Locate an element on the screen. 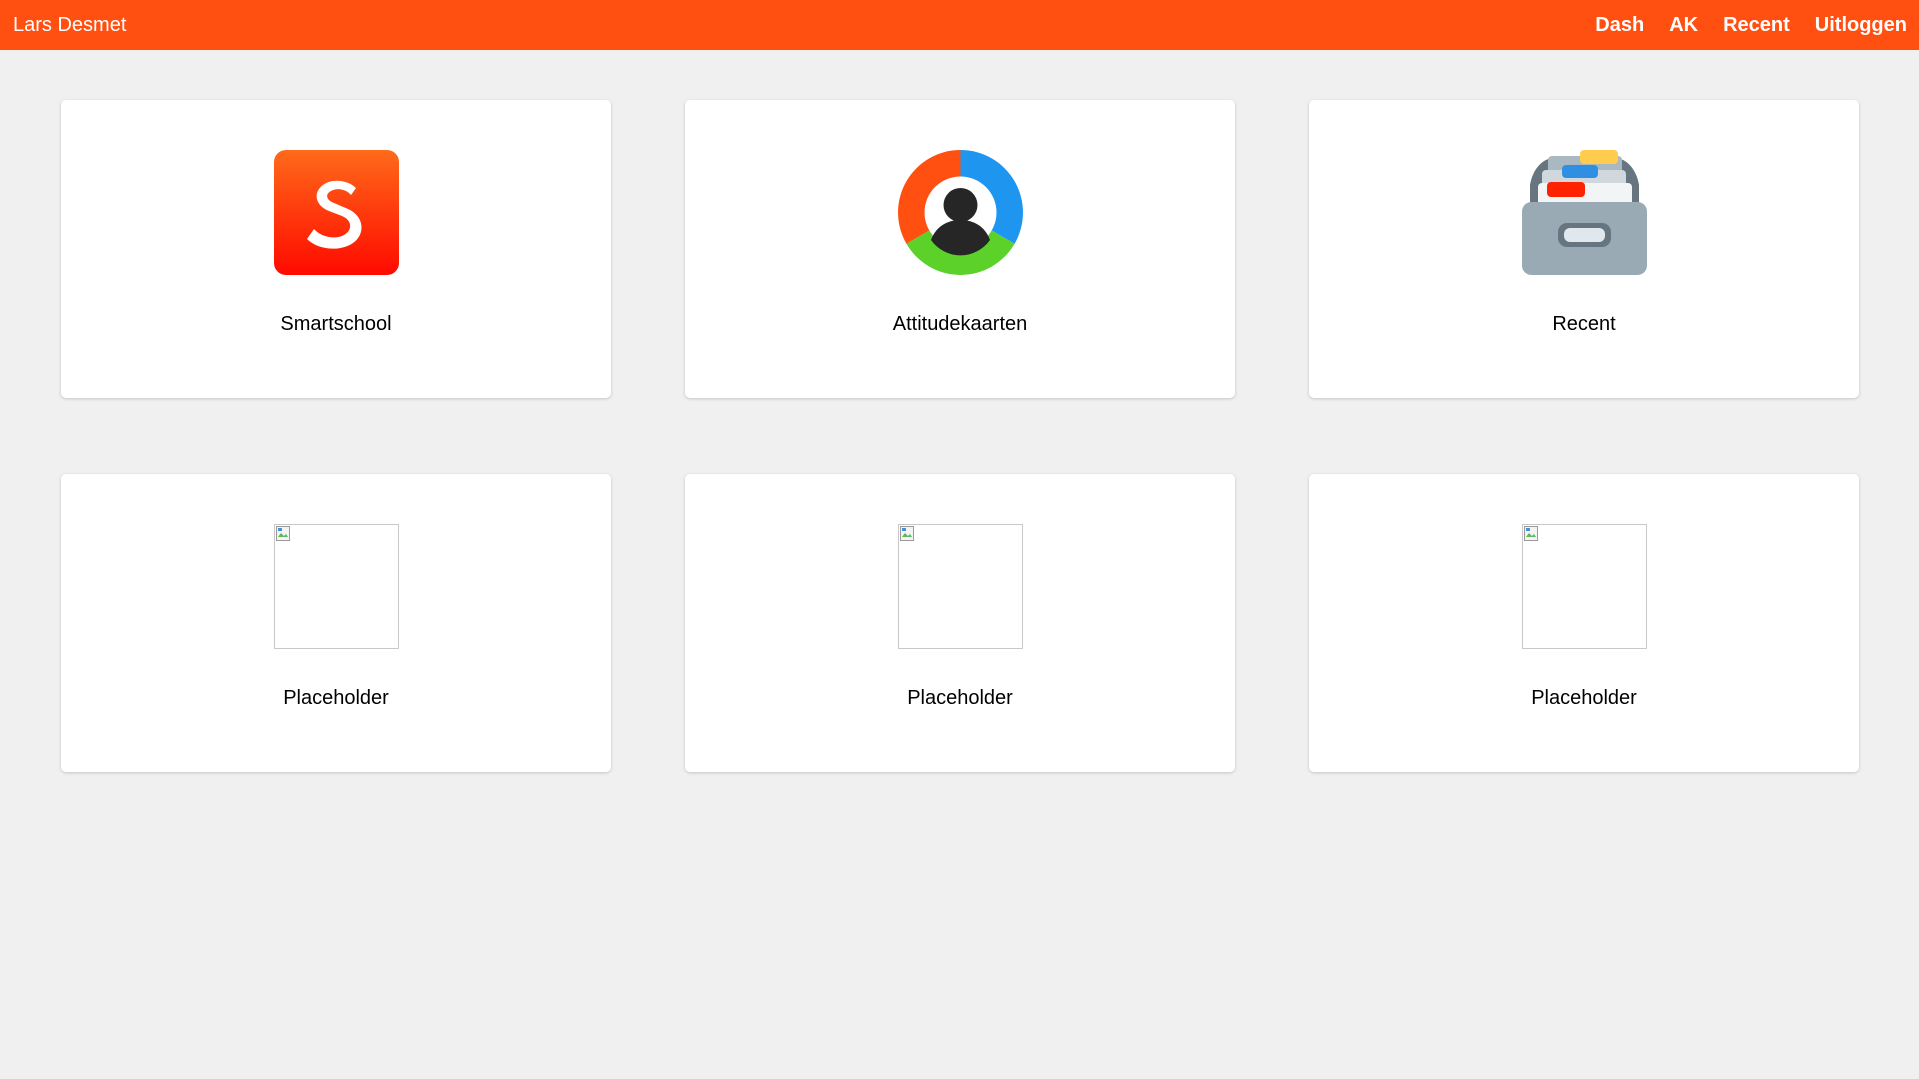  tile-recent: Recent is located at coordinates (1584, 249).